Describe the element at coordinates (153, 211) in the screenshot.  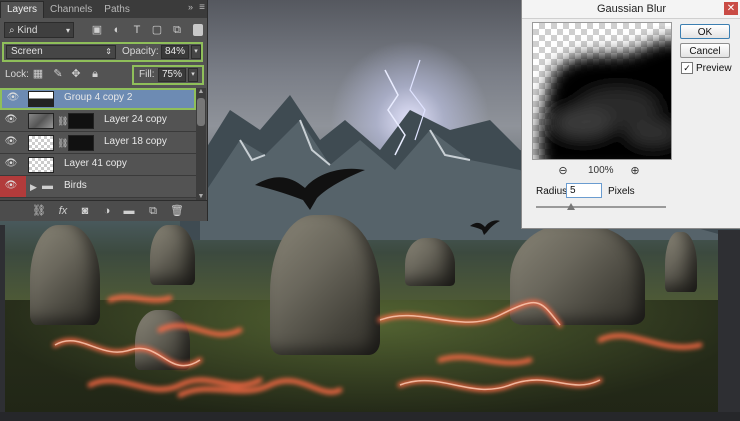
I see `new-layer-icon: ⧉` at that location.